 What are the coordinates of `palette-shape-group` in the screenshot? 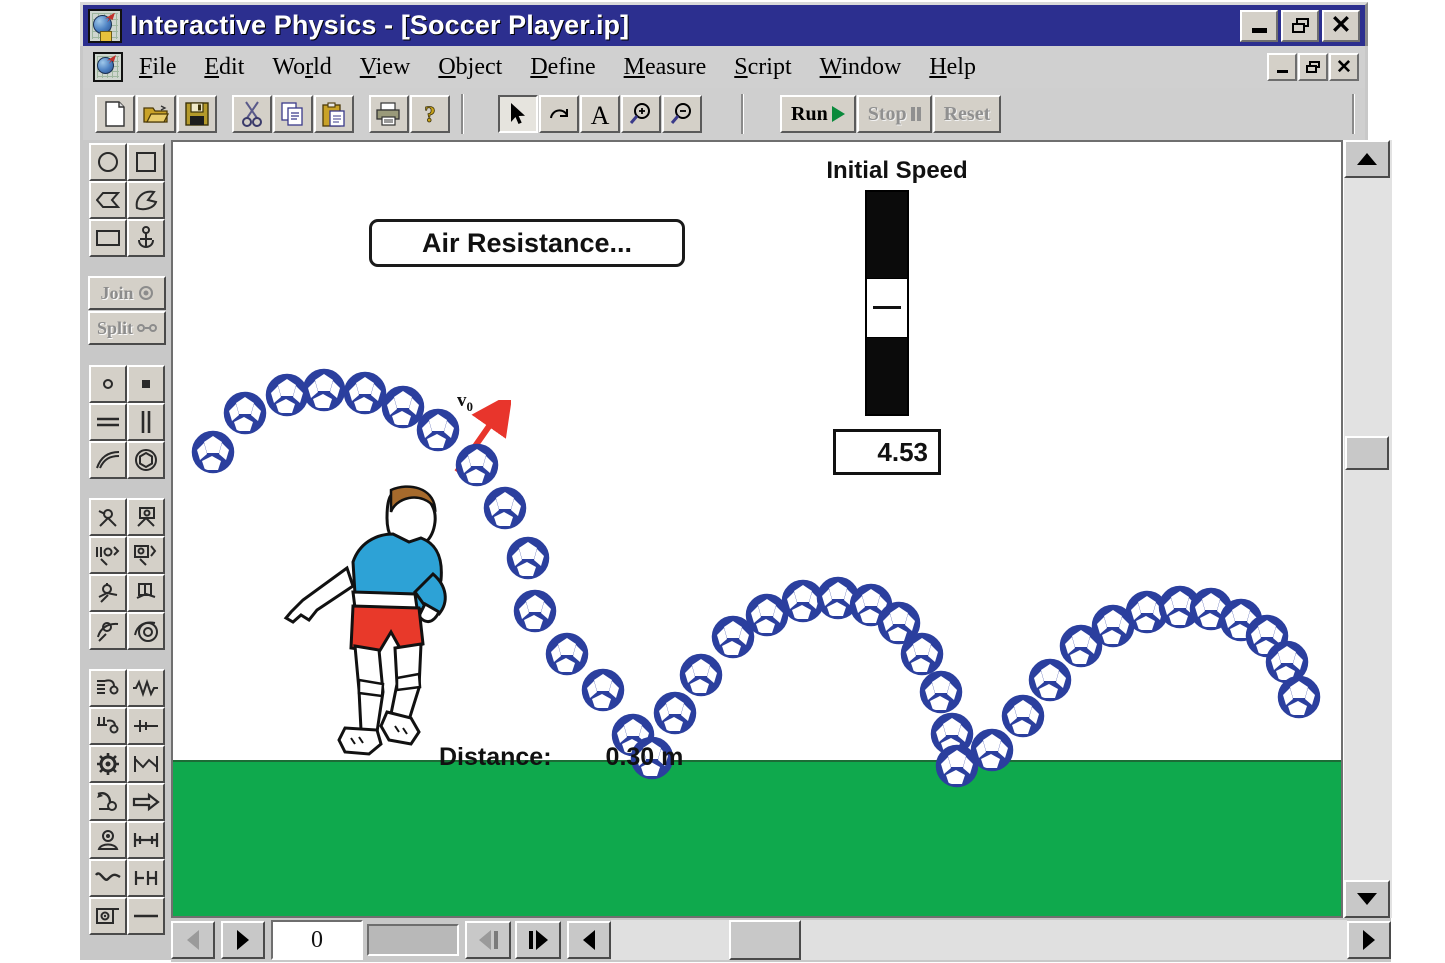 It's located at (127, 198).